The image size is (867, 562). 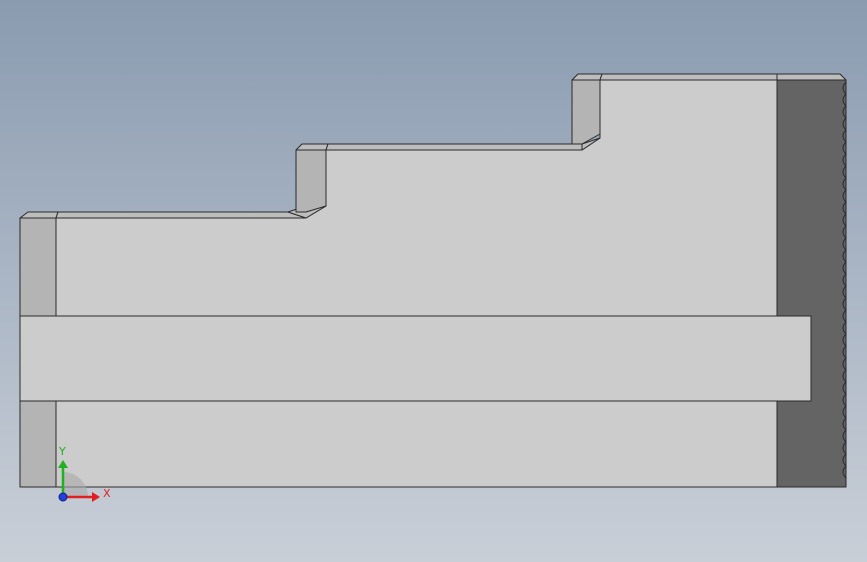 What do you see at coordinates (107, 493) in the screenshot?
I see `triad-x-label: X` at bounding box center [107, 493].